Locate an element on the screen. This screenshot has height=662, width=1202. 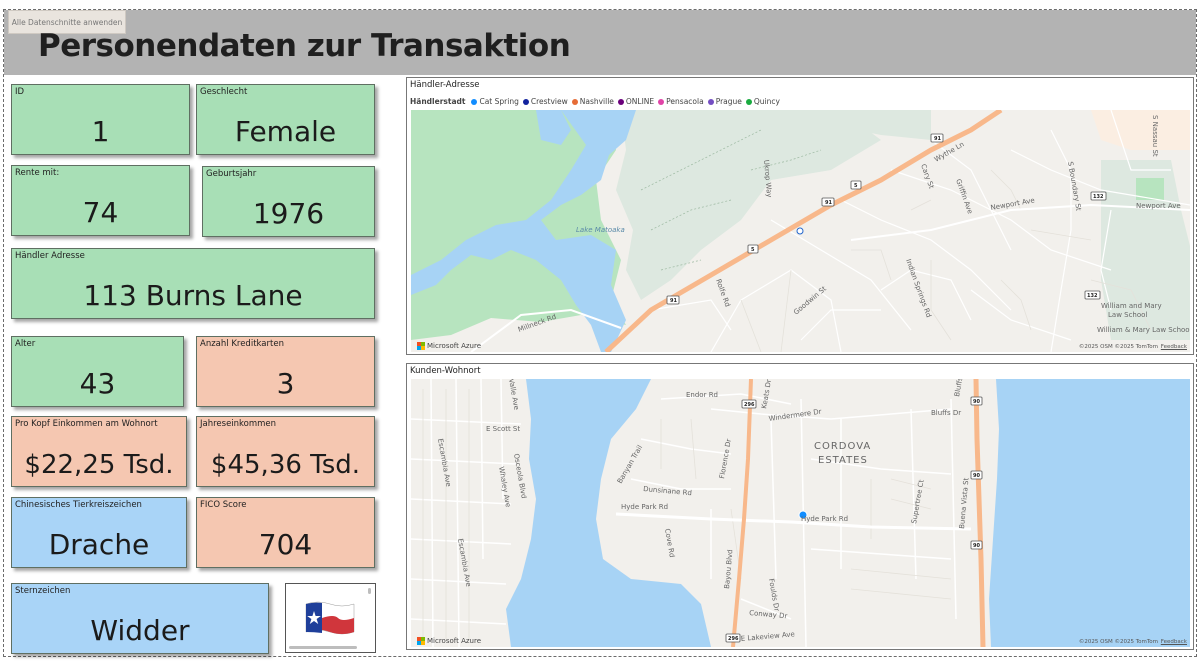
card-label: Geburtsjahr is located at coordinates (231, 174).